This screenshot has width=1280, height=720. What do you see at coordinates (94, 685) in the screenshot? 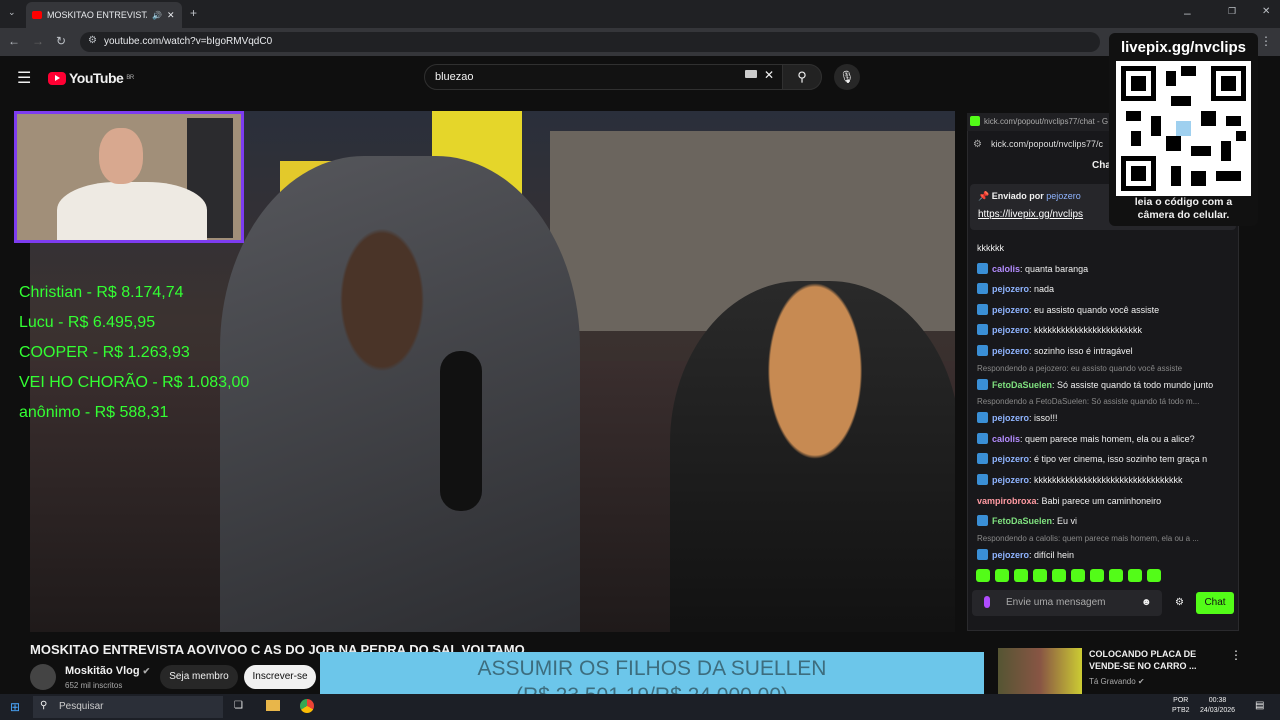
I see `subscriber-count: 652 mil inscritos` at bounding box center [94, 685].